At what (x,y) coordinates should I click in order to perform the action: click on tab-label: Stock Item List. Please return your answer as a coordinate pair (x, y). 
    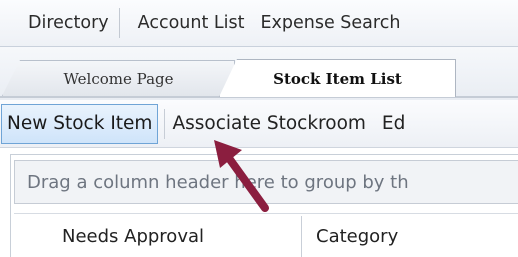
    Looking at the image, I should click on (337, 78).